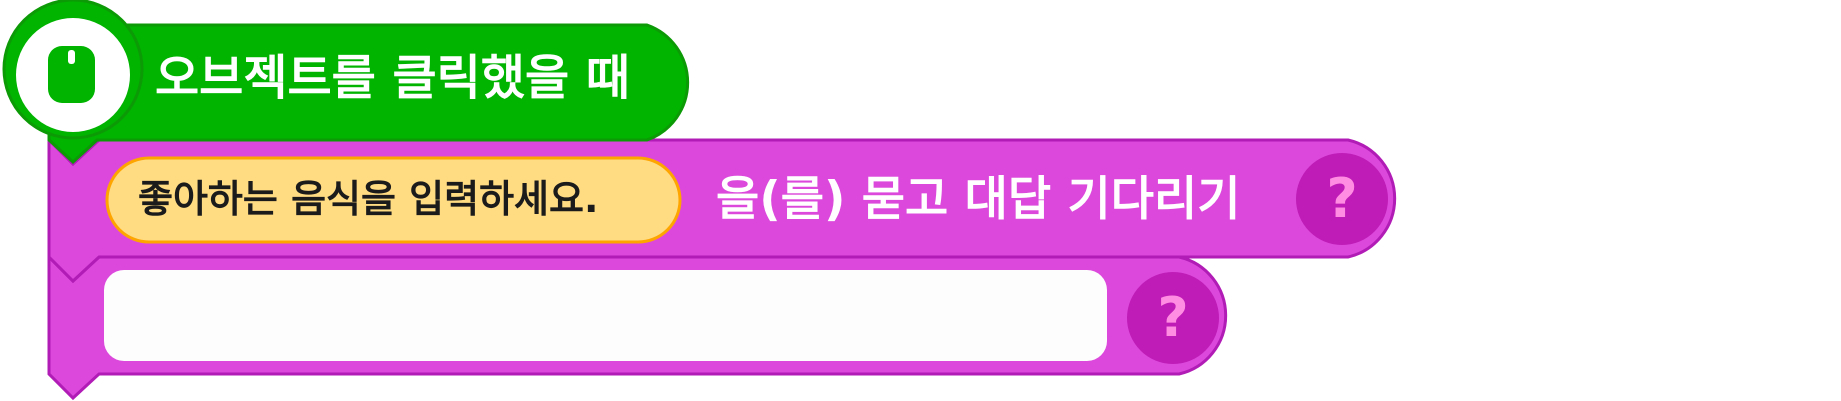 This screenshot has width=1841, height=401. Describe the element at coordinates (71, 57) in the screenshot. I see `object-click-icon-dot` at that location.